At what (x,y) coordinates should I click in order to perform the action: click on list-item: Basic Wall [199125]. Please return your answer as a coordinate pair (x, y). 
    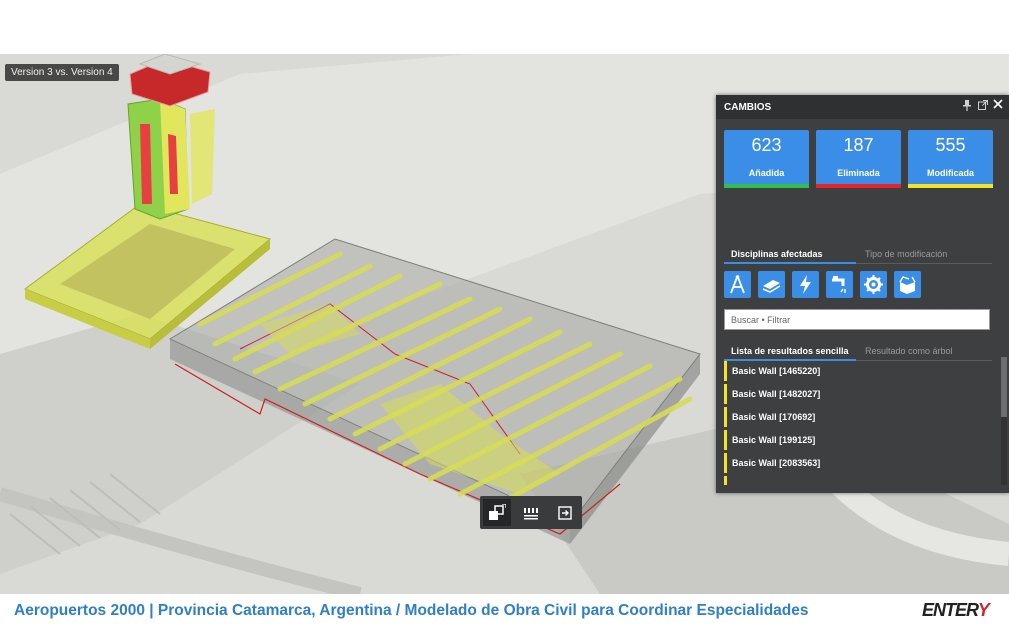
    Looking at the image, I should click on (858, 440).